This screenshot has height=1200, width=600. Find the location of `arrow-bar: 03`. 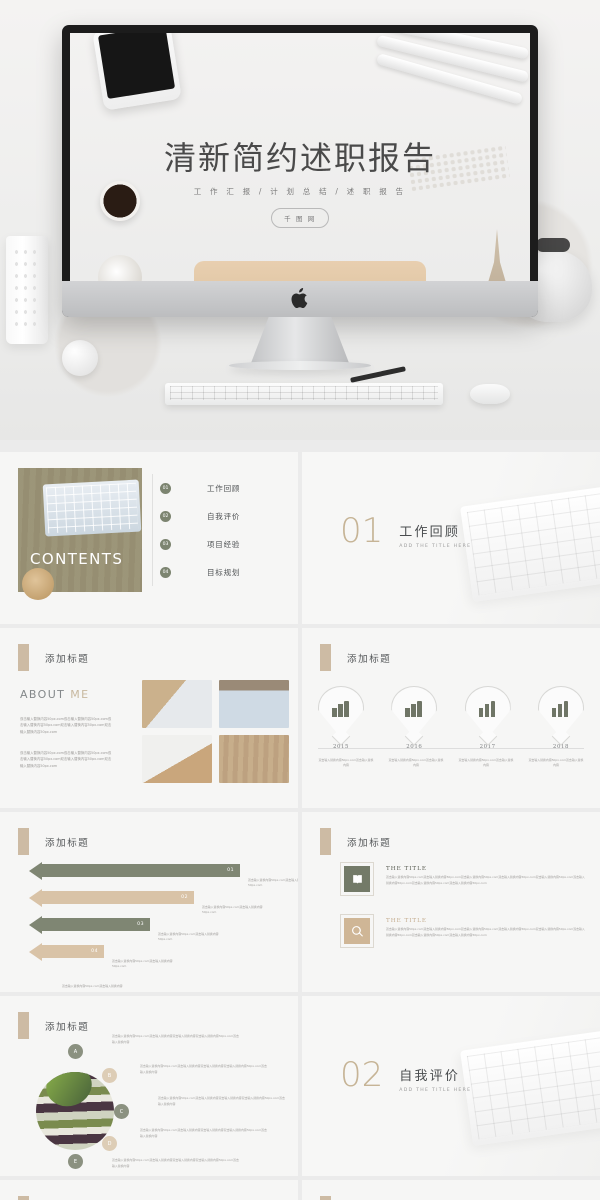

arrow-bar: 03 is located at coordinates (89, 924).